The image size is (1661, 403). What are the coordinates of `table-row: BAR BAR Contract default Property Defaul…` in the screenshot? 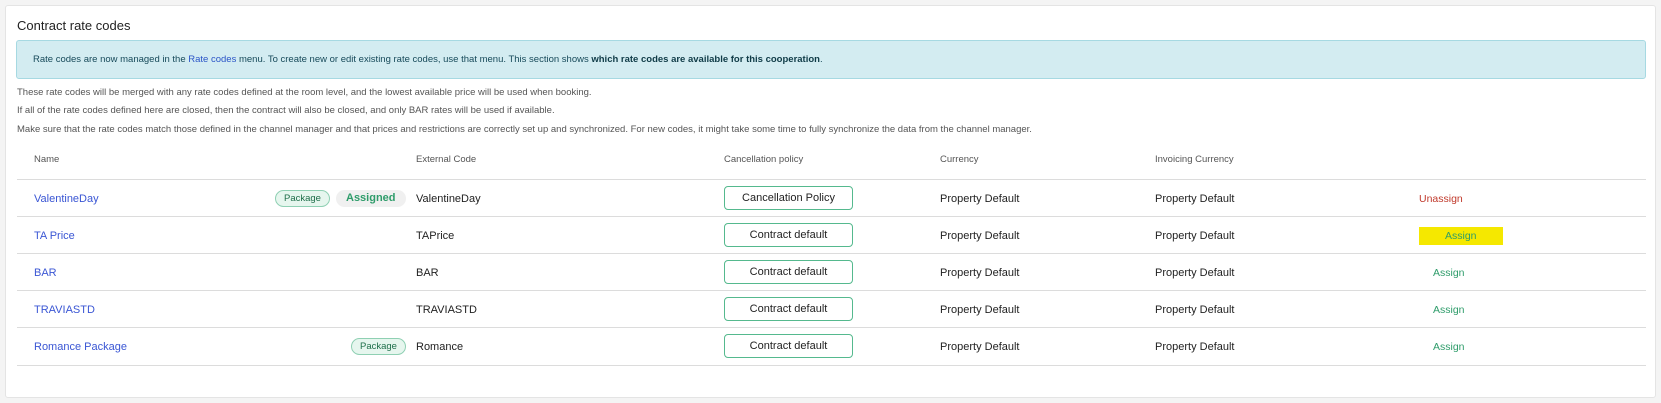 It's located at (831, 272).